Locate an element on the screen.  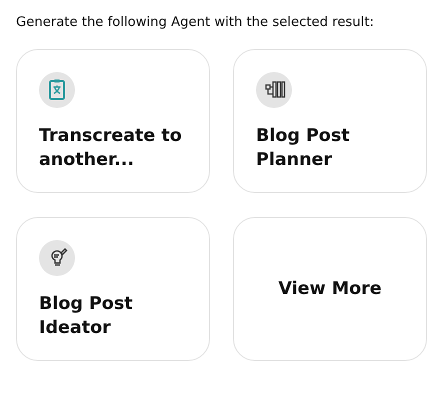
clipboard-icon is located at coordinates (57, 90).